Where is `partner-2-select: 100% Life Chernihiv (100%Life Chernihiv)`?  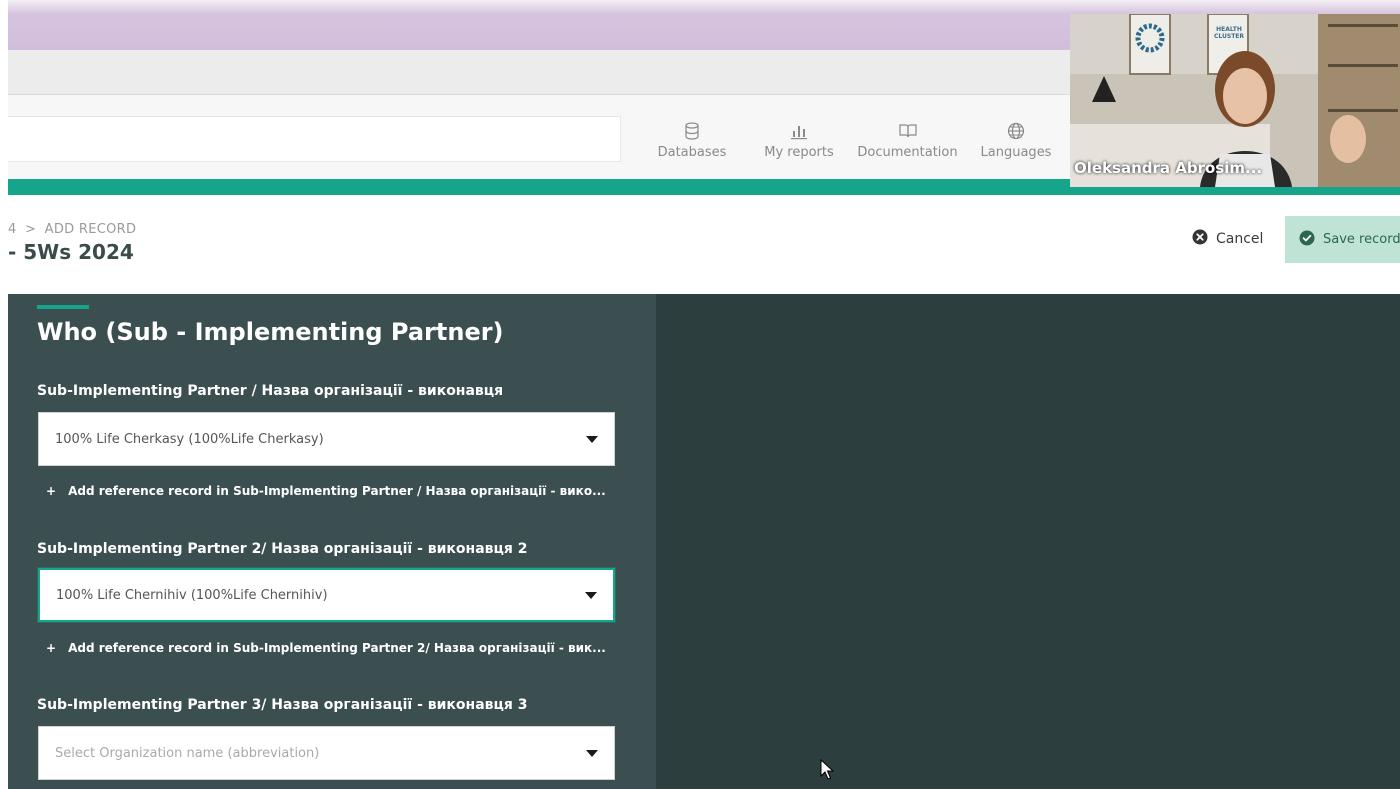 partner-2-select: 100% Life Chernihiv (100%Life Chernihiv) is located at coordinates (326, 595).